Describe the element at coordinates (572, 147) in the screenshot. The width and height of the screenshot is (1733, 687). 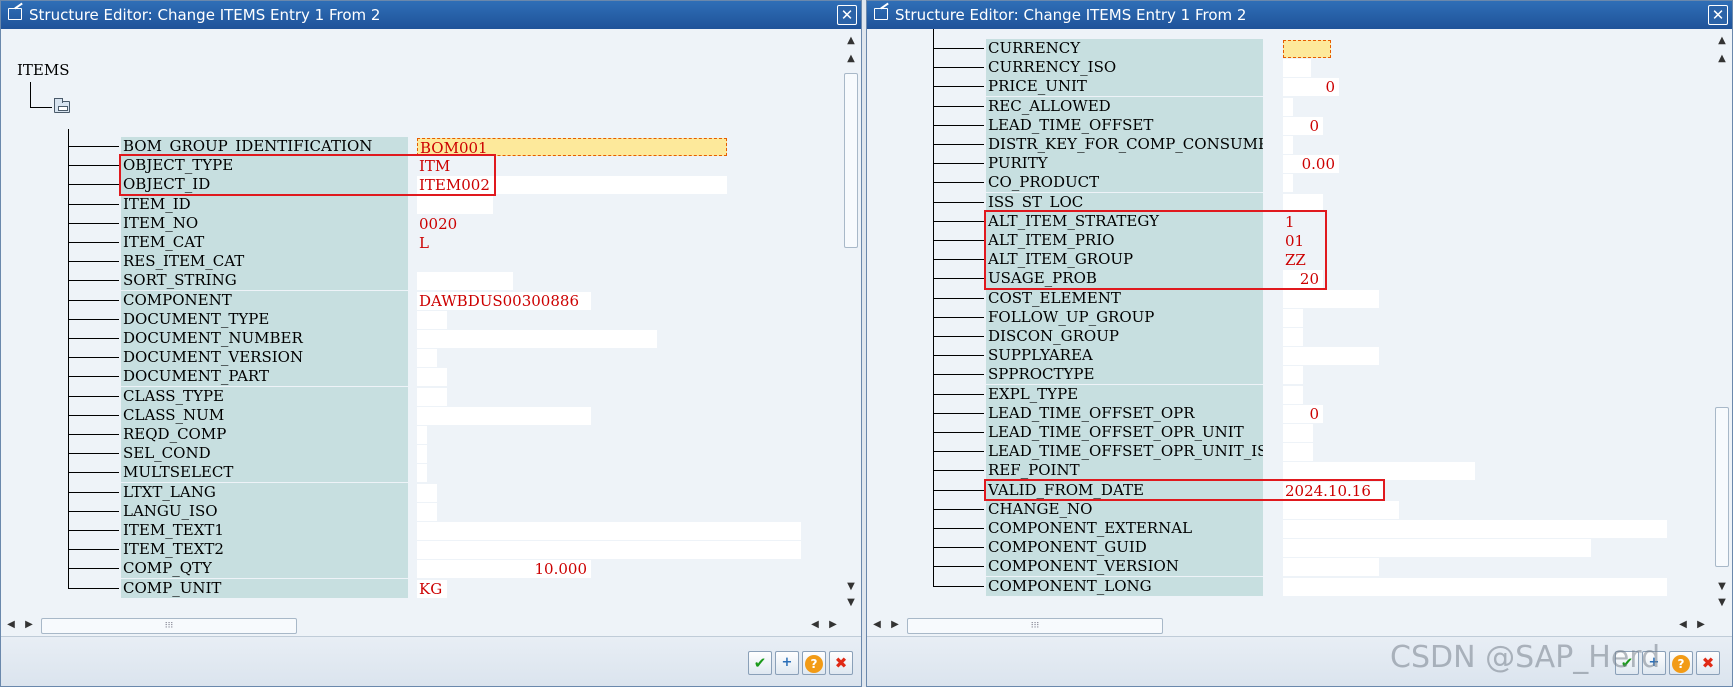
I see `field-value-input: BOM001` at that location.